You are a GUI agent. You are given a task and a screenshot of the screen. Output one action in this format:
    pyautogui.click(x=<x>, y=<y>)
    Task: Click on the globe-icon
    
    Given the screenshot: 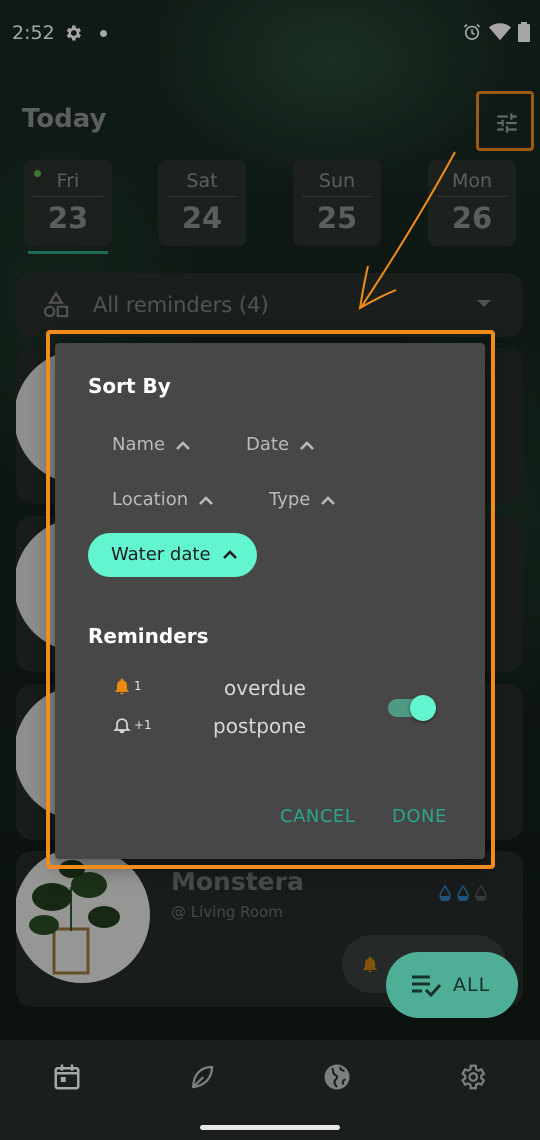 What is the action you would take?
    pyautogui.click(x=337, y=1077)
    